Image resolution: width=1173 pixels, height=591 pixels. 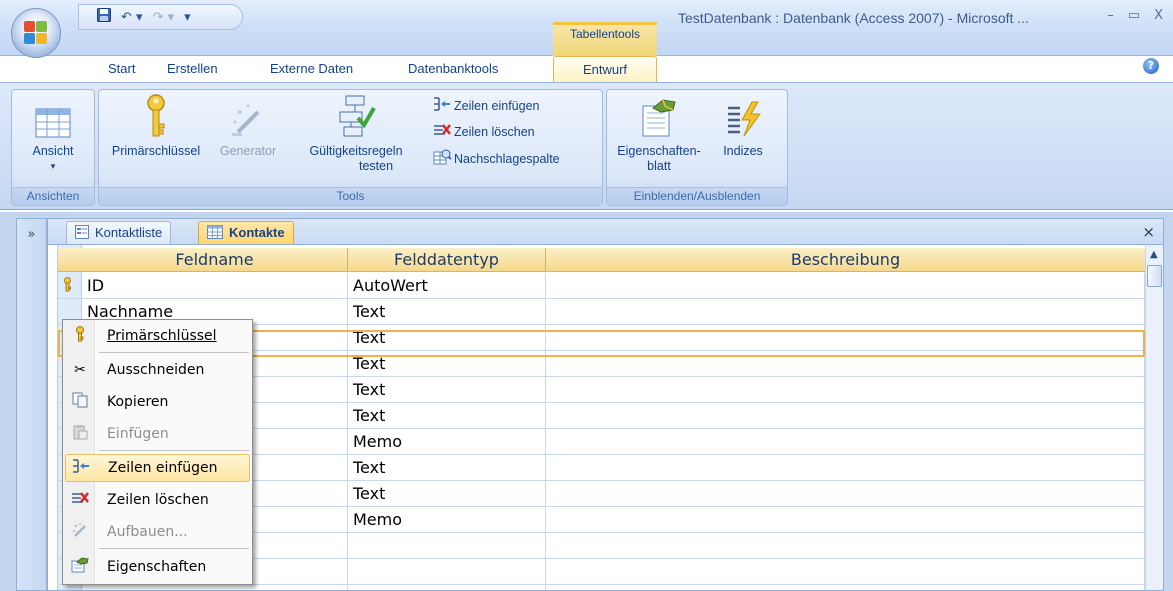 I want to click on zeilen-loeschen-button: Zeilen löschen, so click(x=484, y=131).